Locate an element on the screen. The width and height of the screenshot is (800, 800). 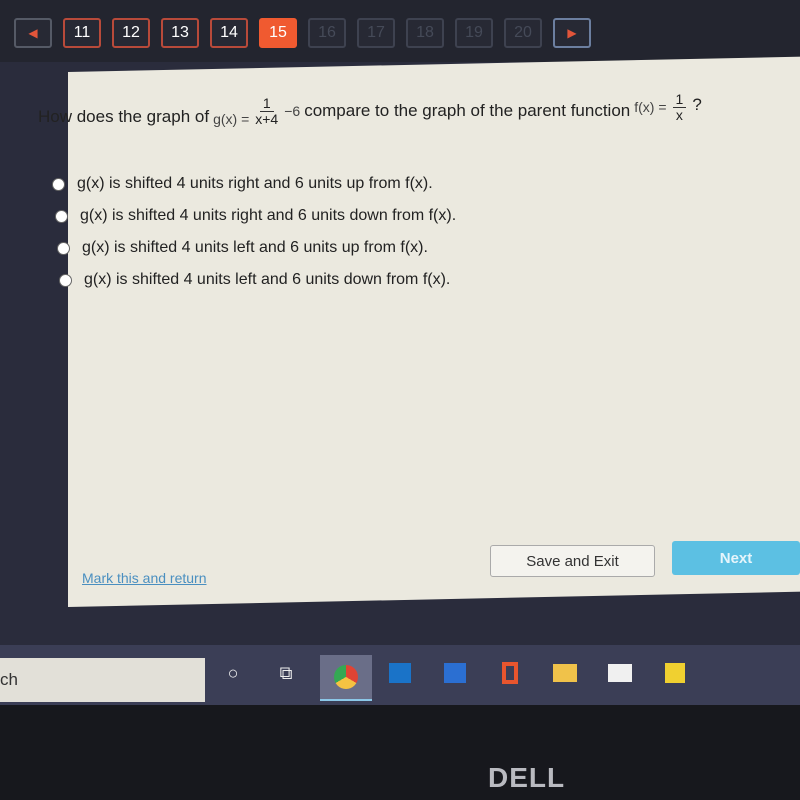
mark-and-return-link: Mark this and return is located at coordinates (144, 578).